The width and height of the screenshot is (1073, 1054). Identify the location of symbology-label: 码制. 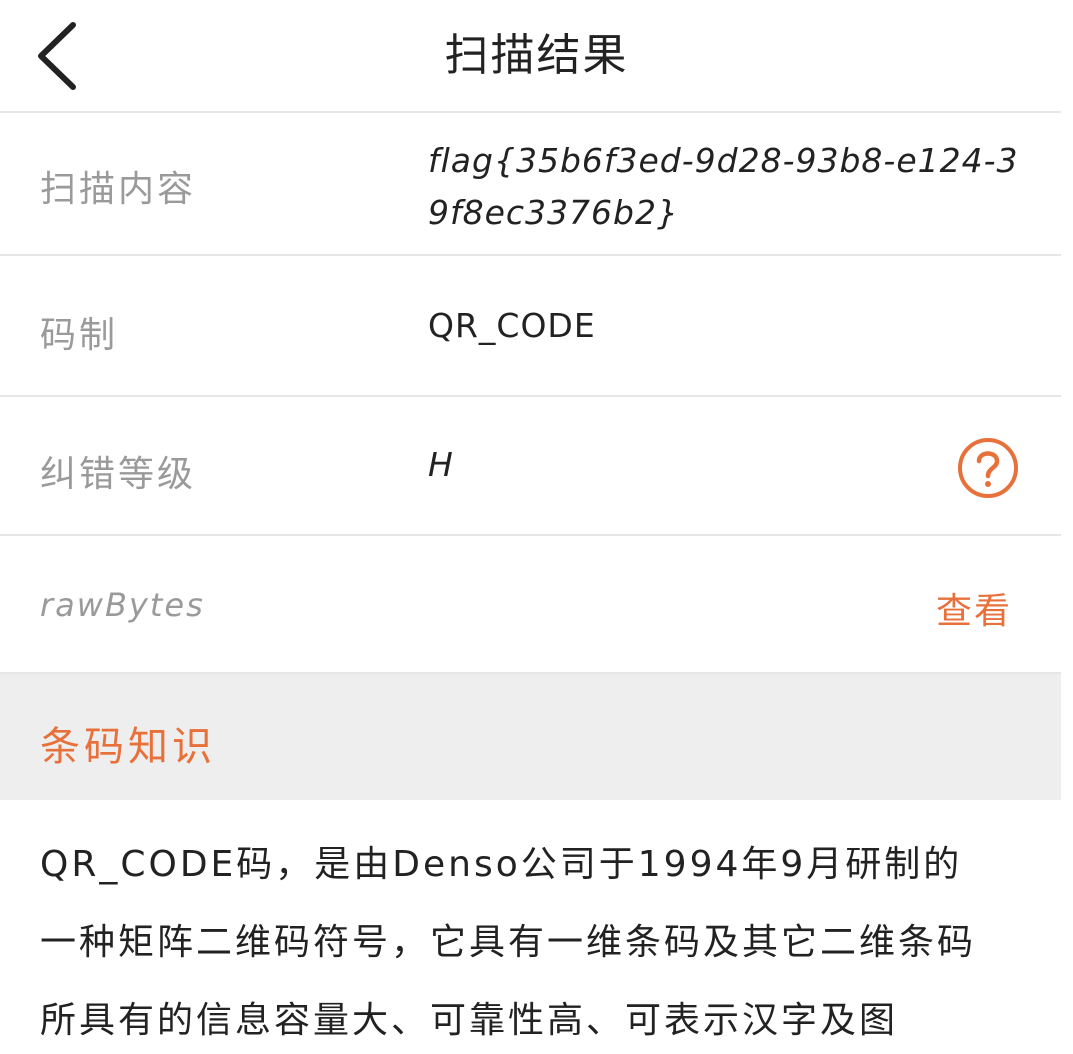
(79, 335).